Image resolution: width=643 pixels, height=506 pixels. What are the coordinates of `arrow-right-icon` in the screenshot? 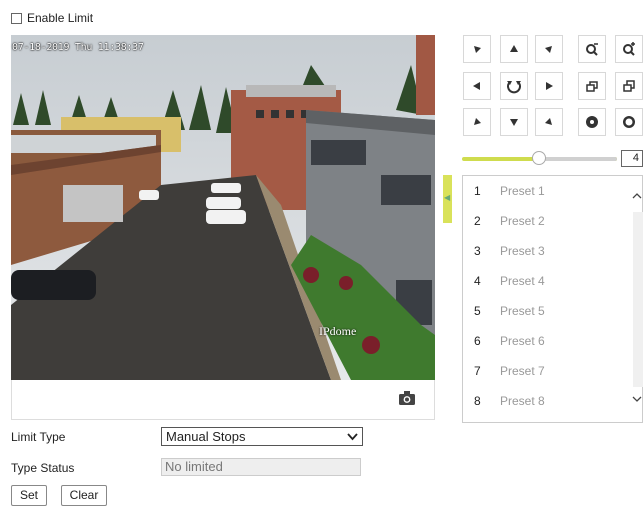 It's located at (549, 86).